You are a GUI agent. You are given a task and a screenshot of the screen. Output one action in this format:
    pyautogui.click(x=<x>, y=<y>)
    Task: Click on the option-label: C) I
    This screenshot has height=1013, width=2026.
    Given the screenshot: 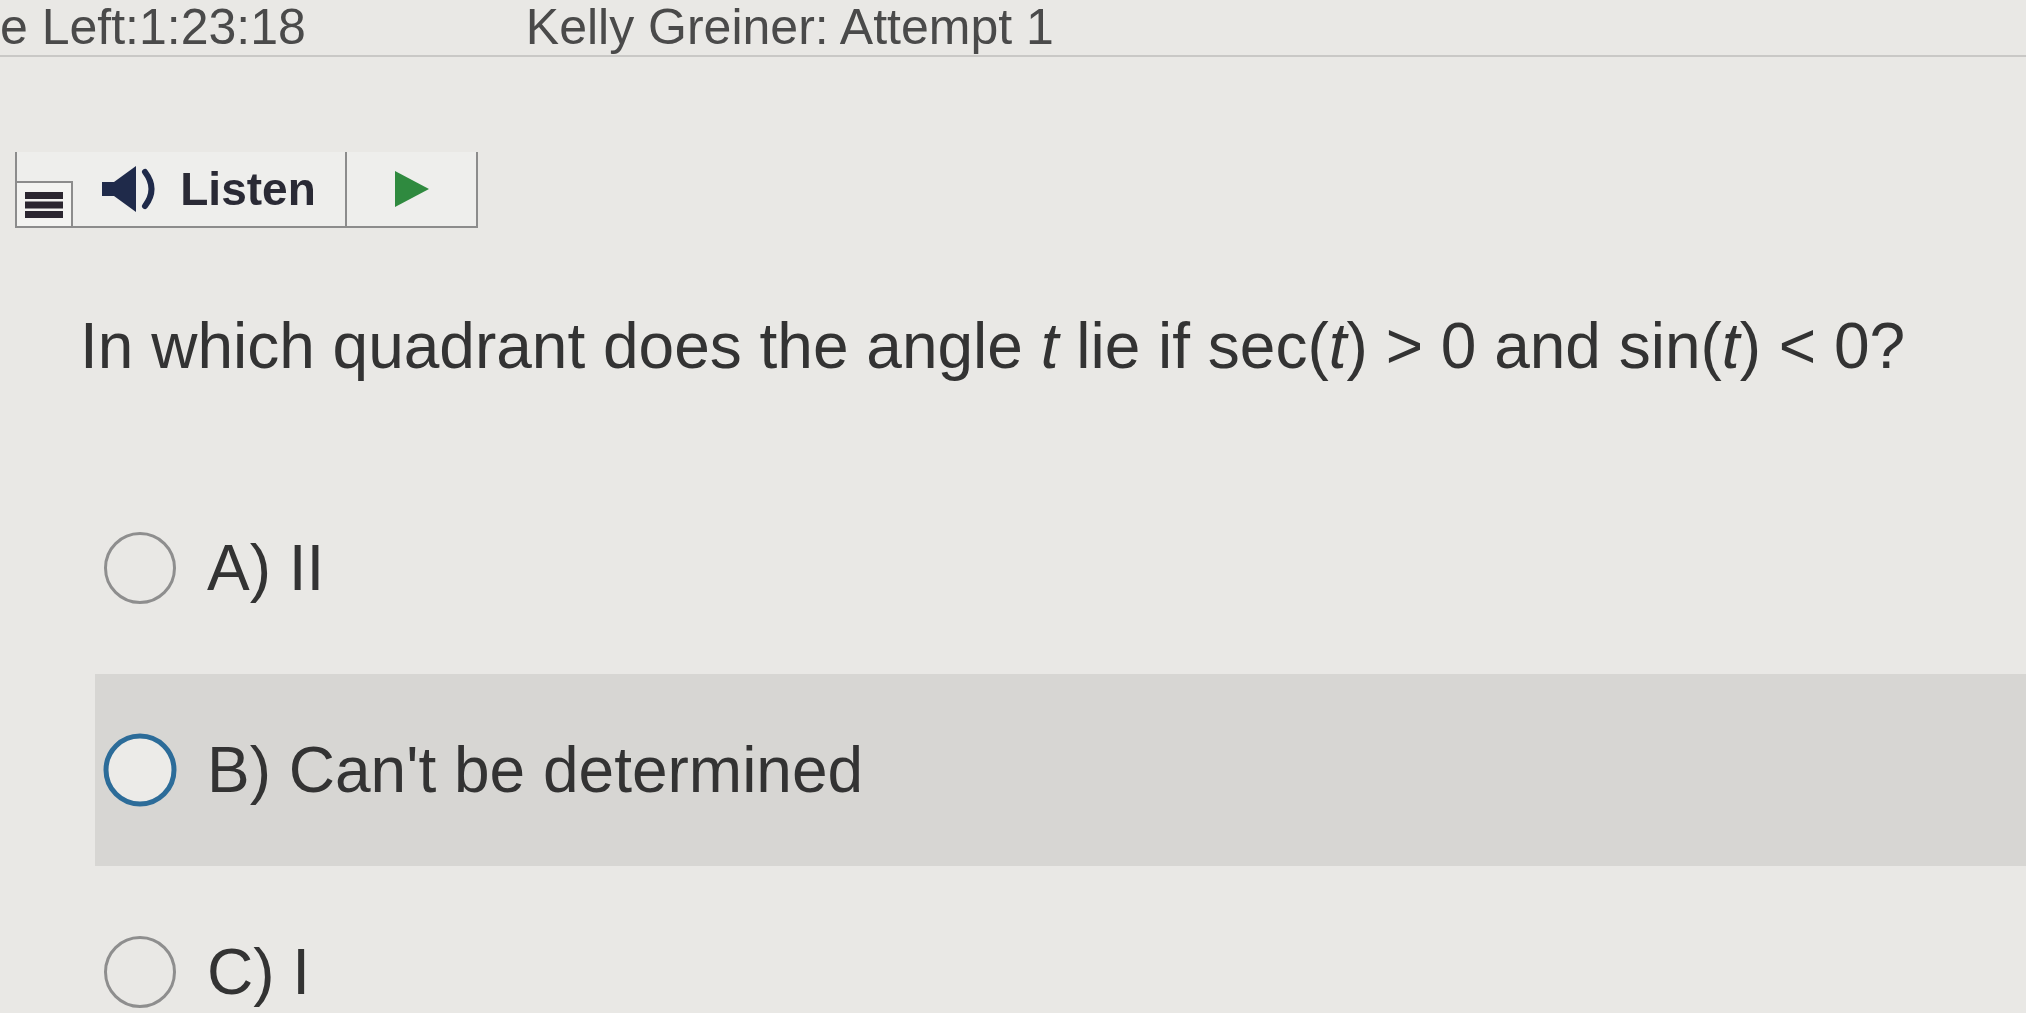 What is the action you would take?
    pyautogui.click(x=259, y=972)
    